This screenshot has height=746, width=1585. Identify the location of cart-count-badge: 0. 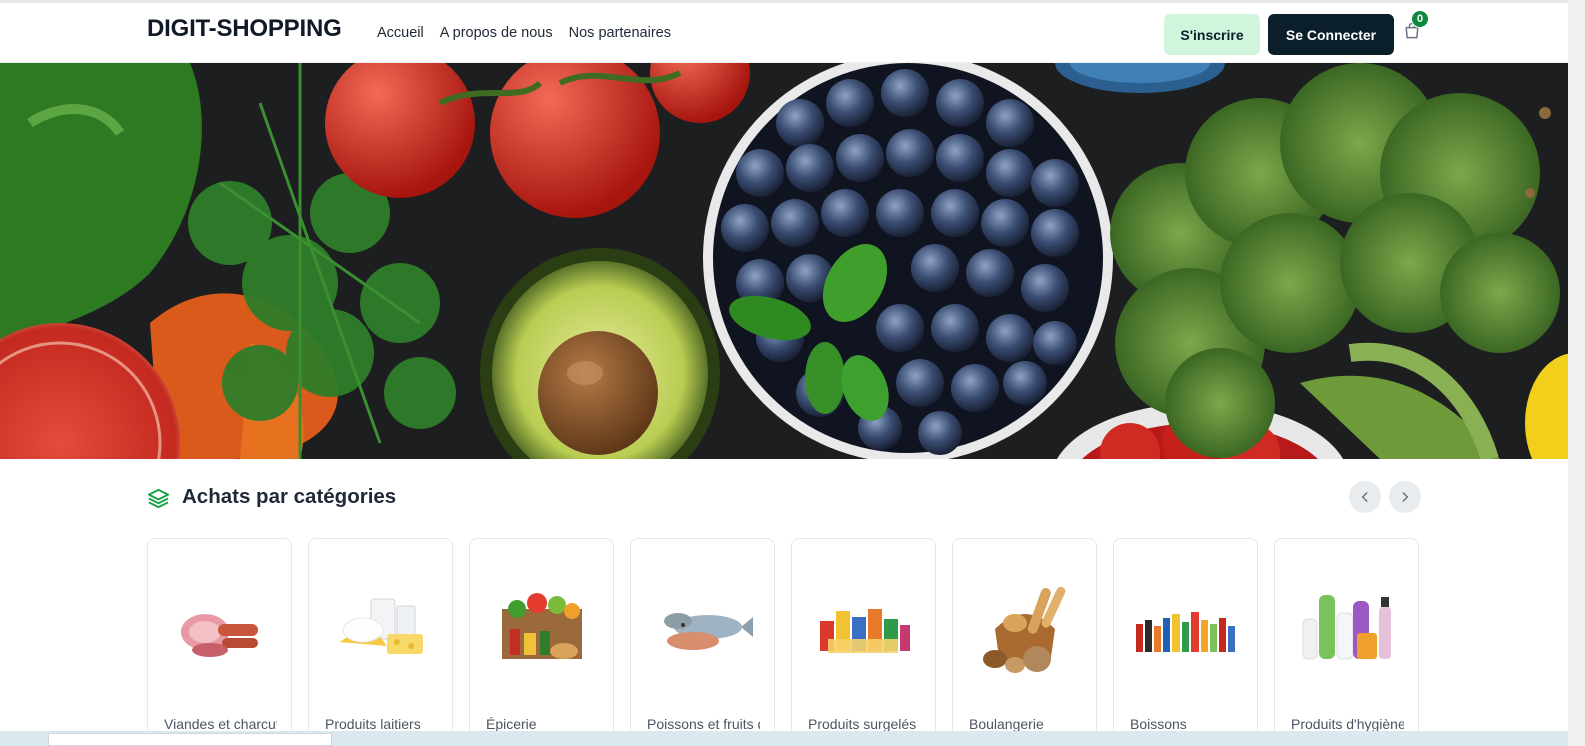
(1420, 19).